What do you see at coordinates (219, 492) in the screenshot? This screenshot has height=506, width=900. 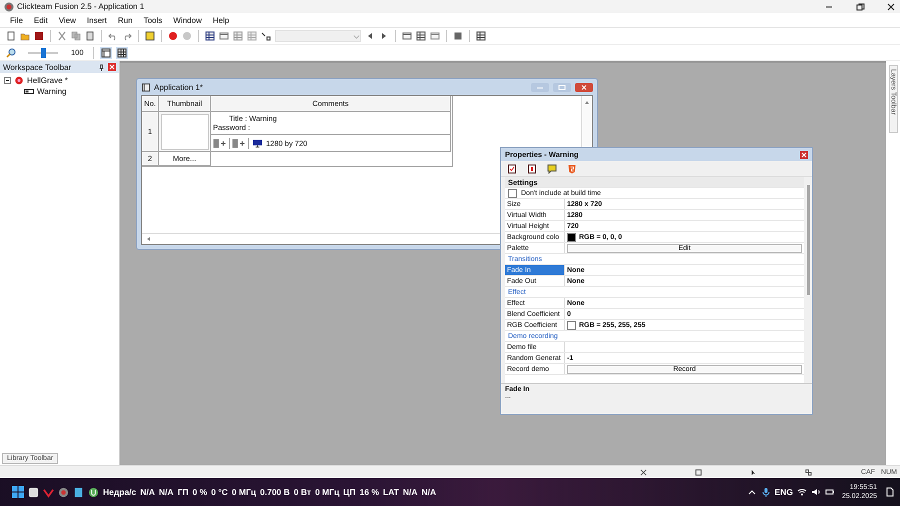 I see `monitor-reading: 0 °C` at bounding box center [219, 492].